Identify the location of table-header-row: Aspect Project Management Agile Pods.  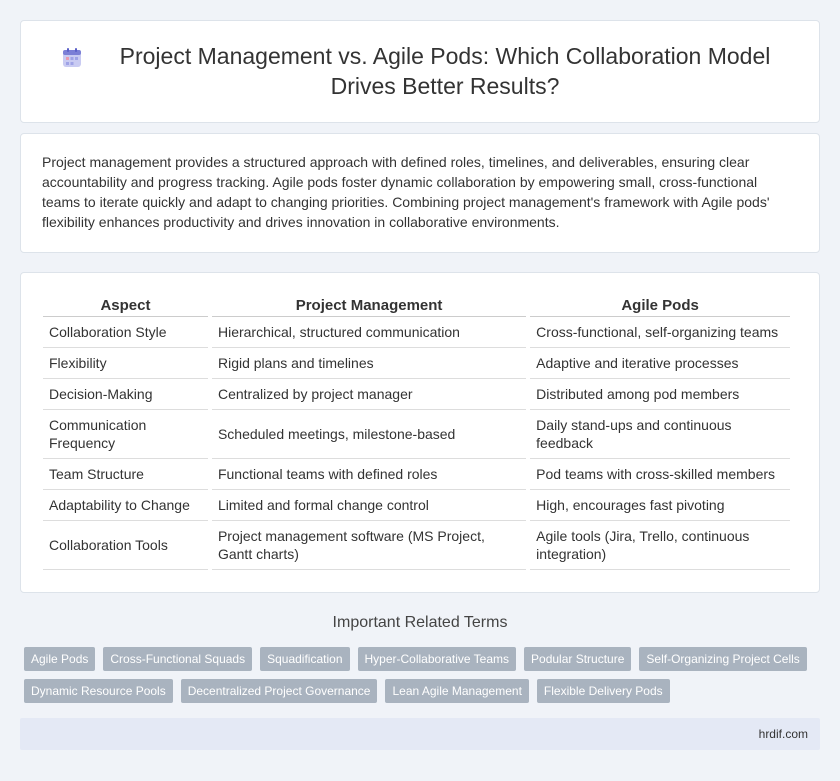
(416, 305).